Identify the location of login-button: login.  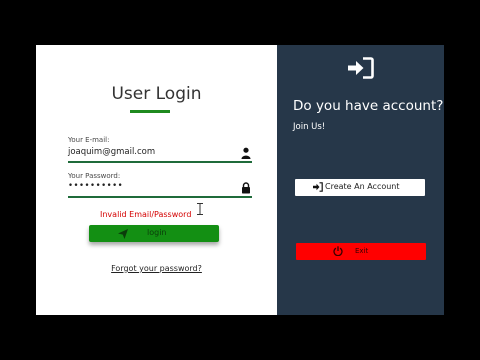
(154, 233).